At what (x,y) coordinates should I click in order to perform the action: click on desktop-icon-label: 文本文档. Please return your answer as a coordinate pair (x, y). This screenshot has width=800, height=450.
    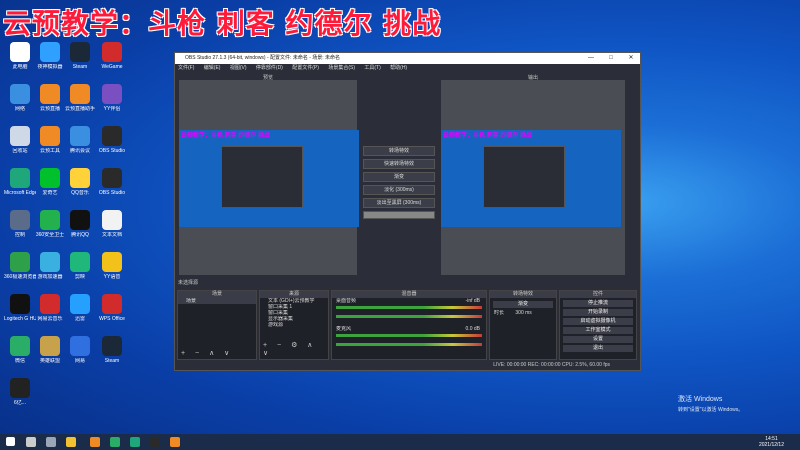
    Looking at the image, I should click on (111, 235).